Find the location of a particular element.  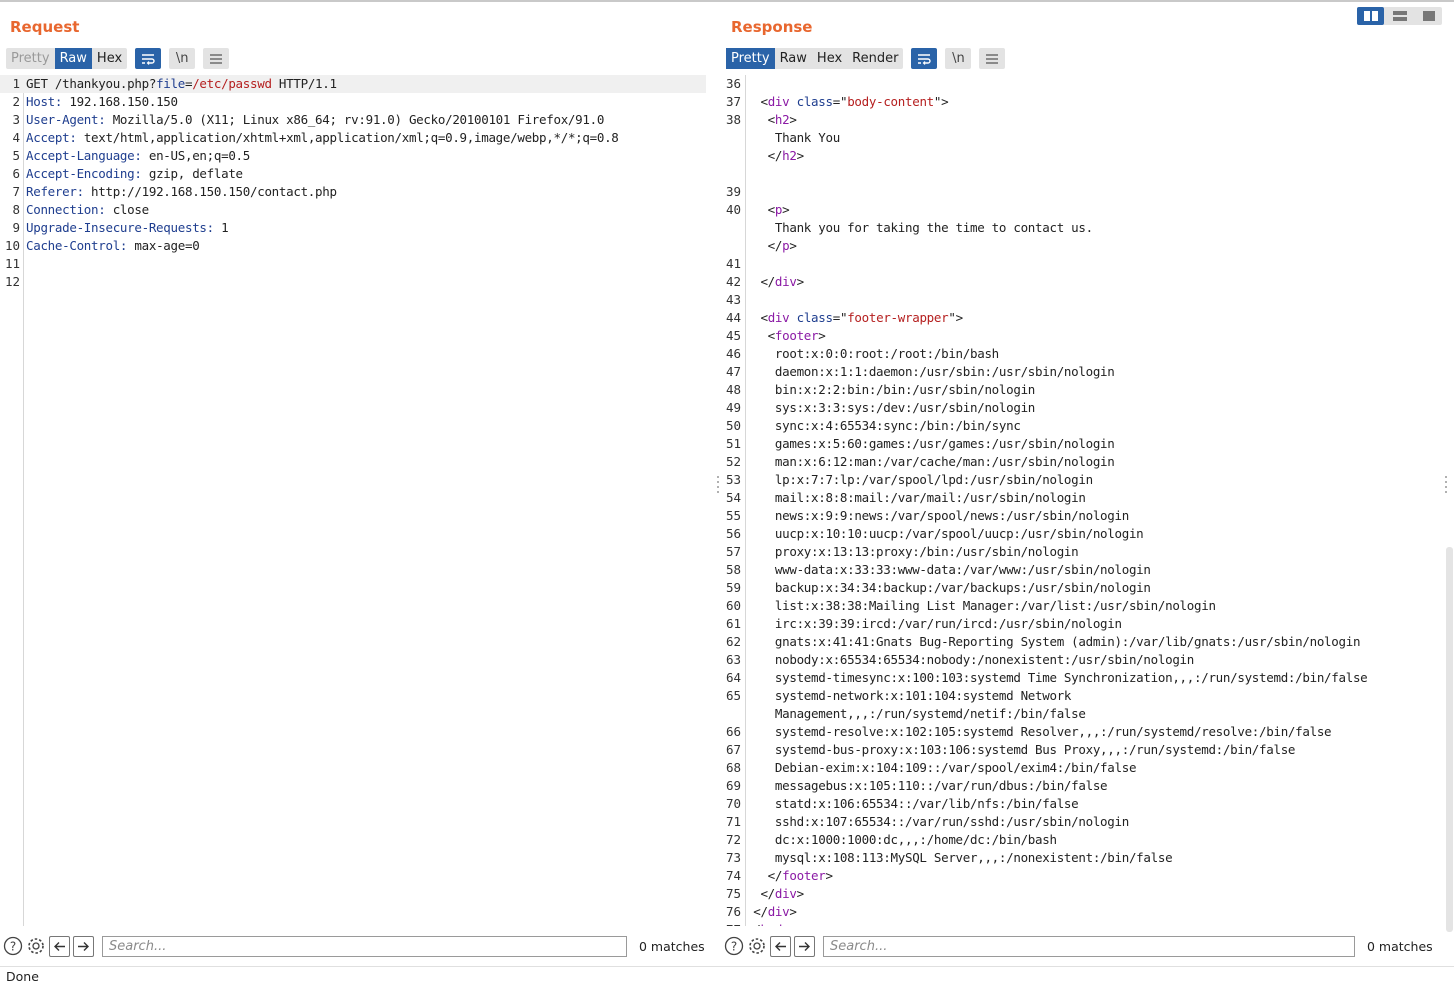

request-settings-button is located at coordinates (36, 946).